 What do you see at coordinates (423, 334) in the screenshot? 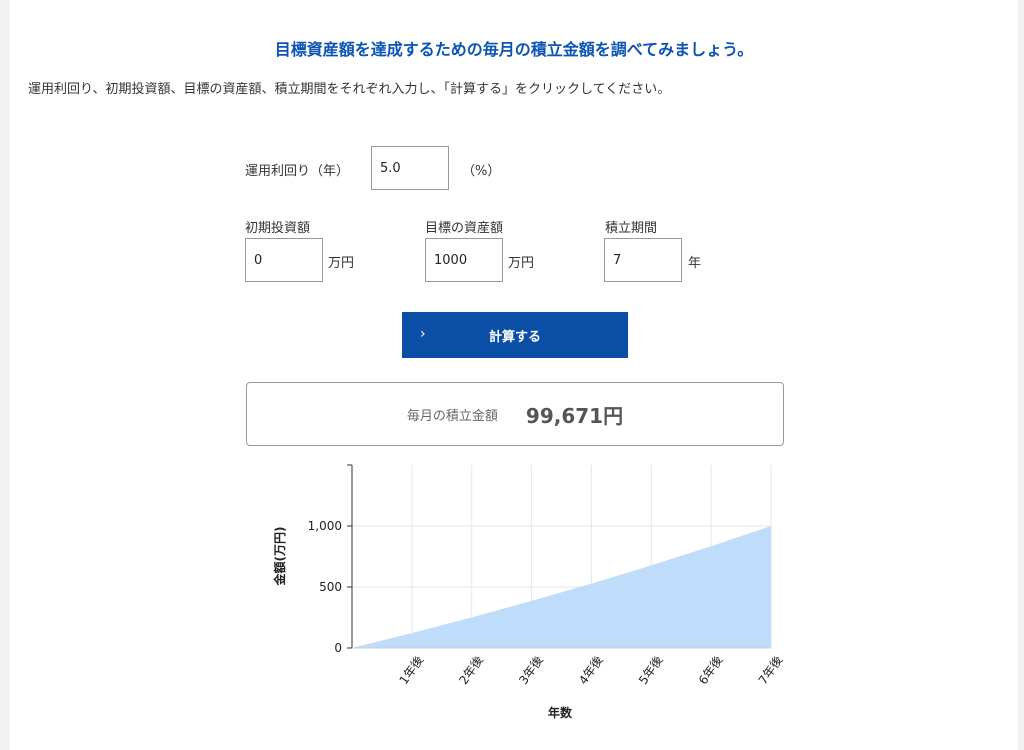
I see `chevron-right-icon: ›` at bounding box center [423, 334].